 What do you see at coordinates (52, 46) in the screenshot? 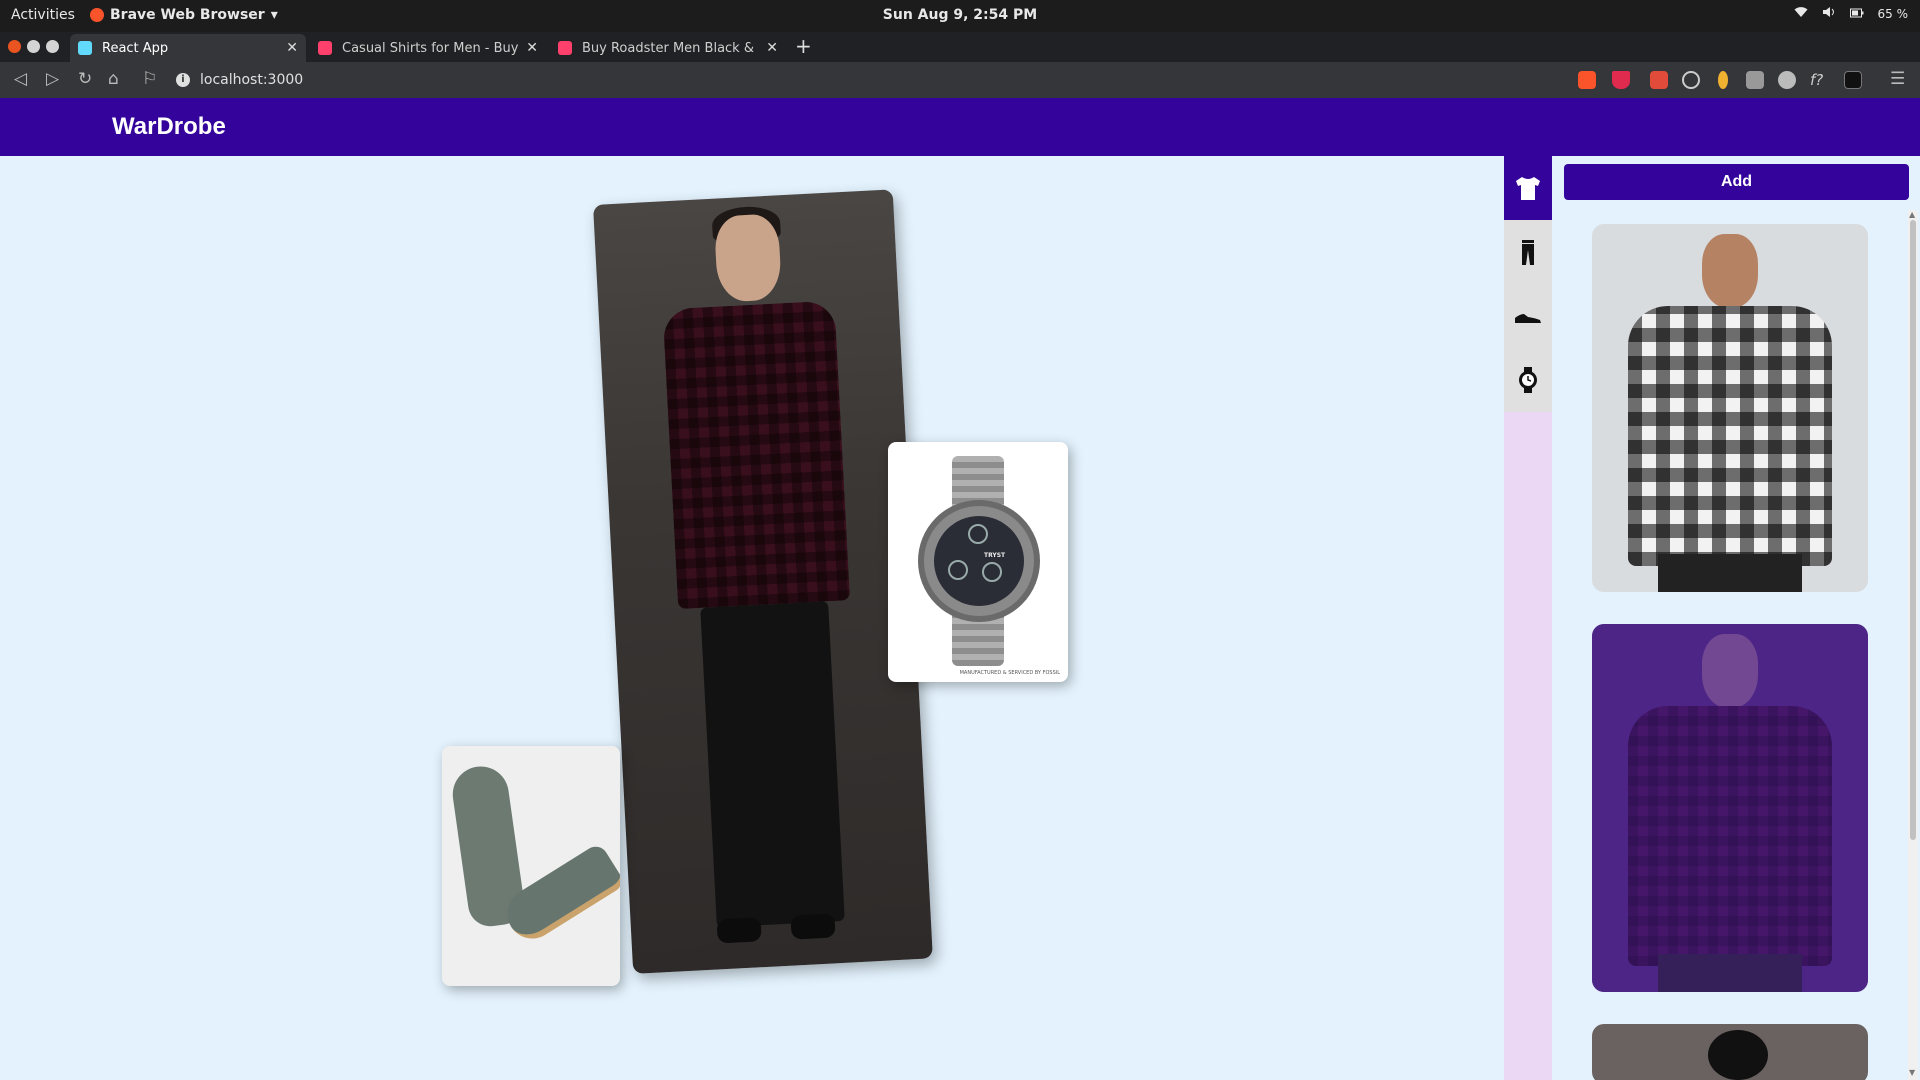
I see `window-maximize-button` at bounding box center [52, 46].